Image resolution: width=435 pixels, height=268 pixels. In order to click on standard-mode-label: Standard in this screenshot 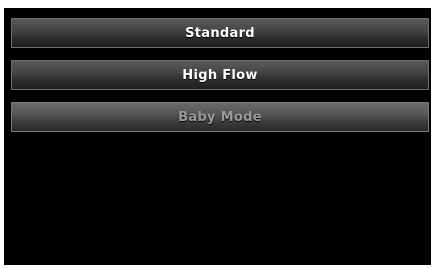, I will do `click(220, 33)`.